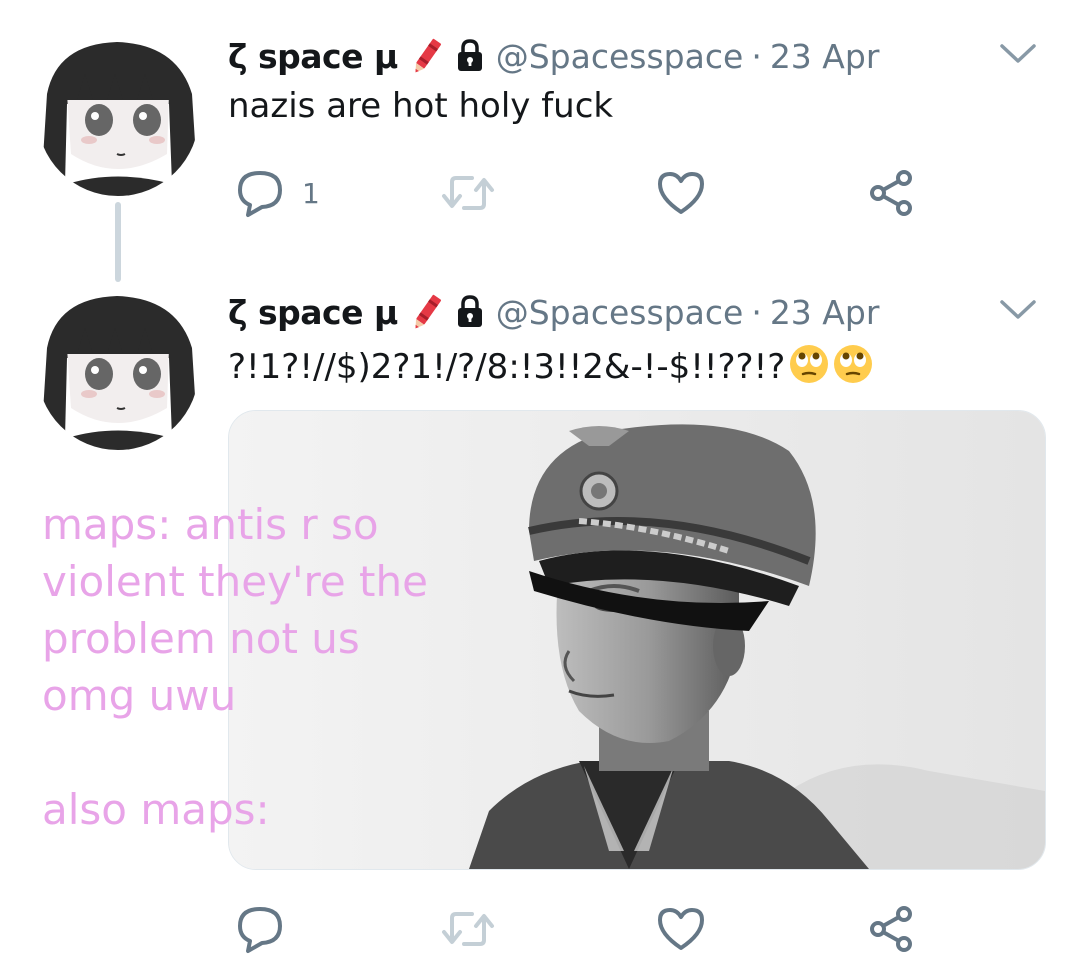 The height and width of the screenshot is (978, 1080). I want to click on reply-button: 1, so click(278, 193).